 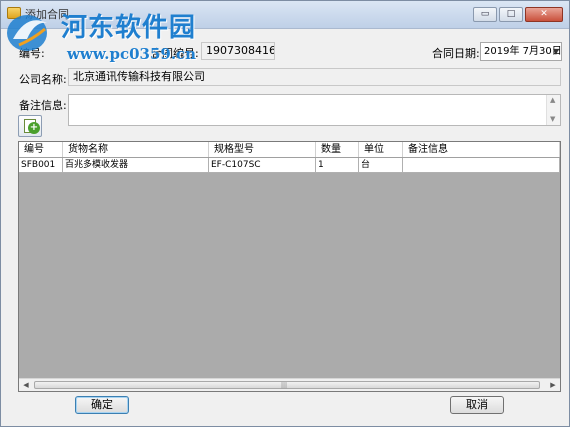 What do you see at coordinates (381, 149) in the screenshot?
I see `column-header: 单位` at bounding box center [381, 149].